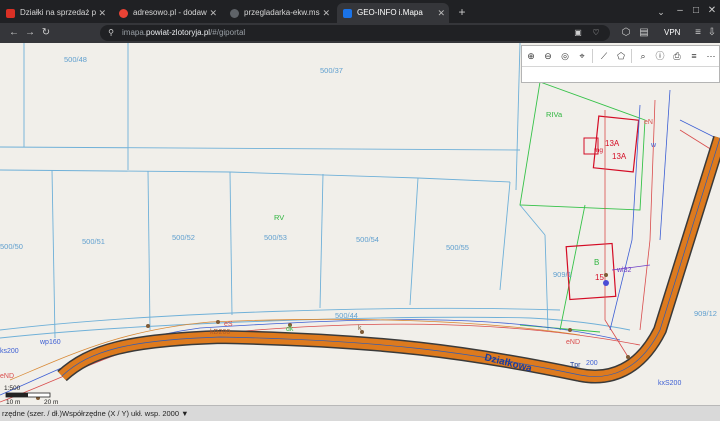 The height and width of the screenshot is (421, 720). Describe the element at coordinates (565, 56) in the screenshot. I see `zoom-extent-icon: ◎` at that location.